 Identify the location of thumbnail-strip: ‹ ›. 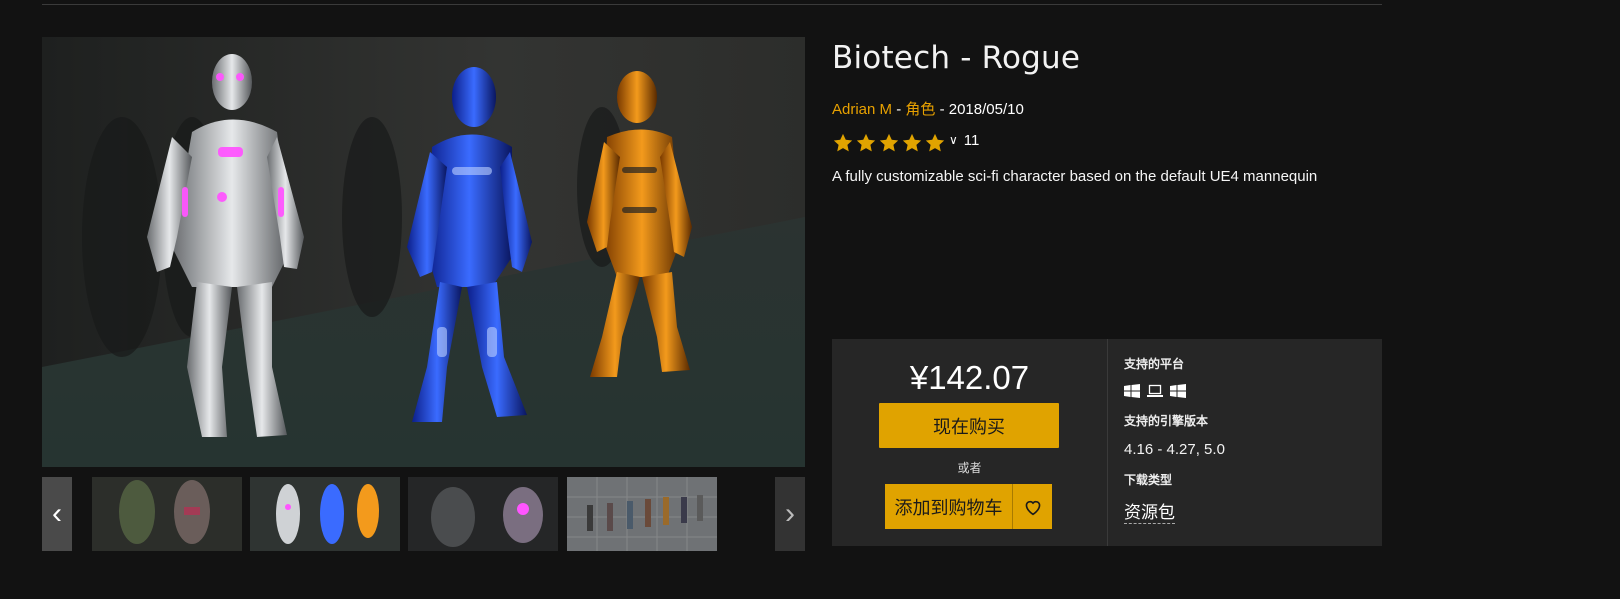
(423, 514).